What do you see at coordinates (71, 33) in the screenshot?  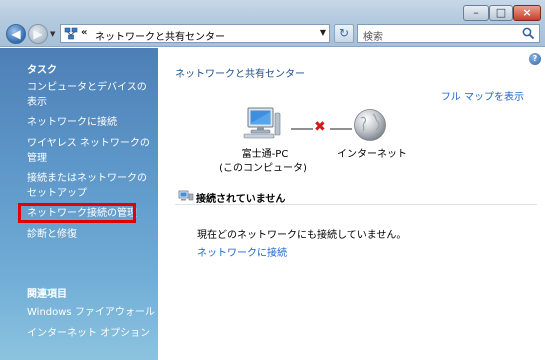 I see `network-center-icon` at bounding box center [71, 33].